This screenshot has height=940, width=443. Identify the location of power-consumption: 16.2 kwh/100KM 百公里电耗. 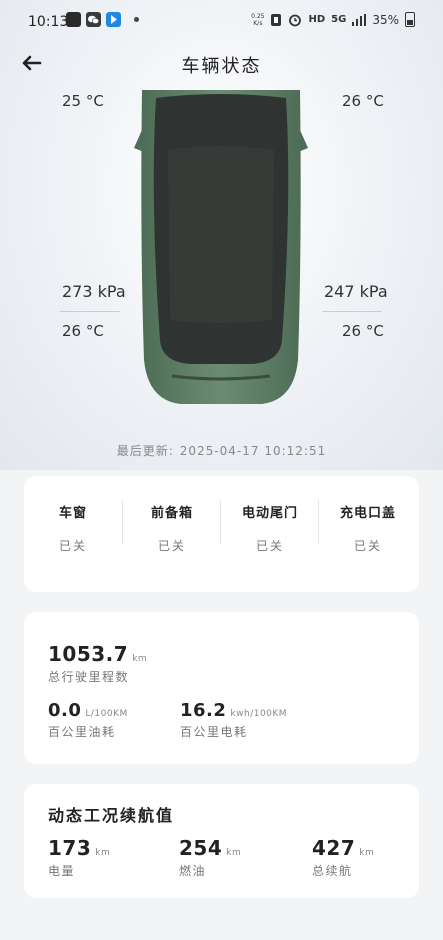
(234, 719).